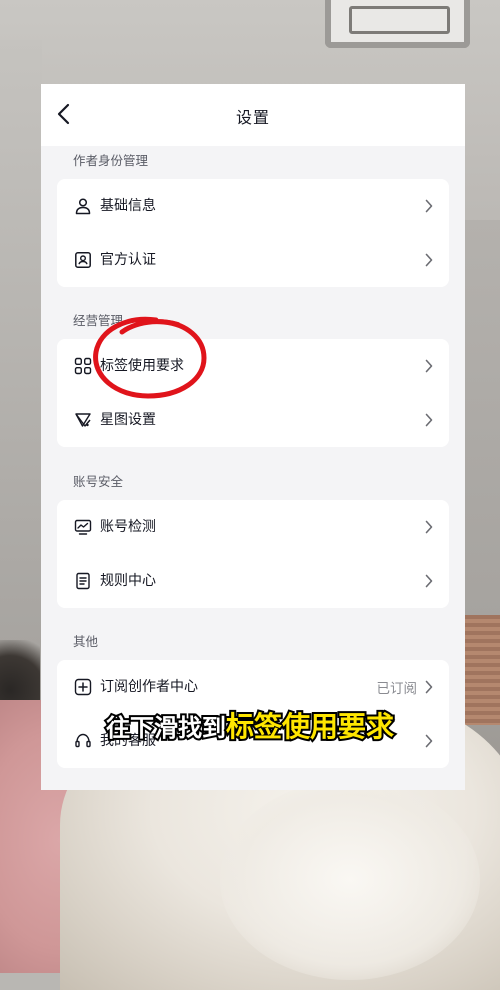  What do you see at coordinates (128, 420) in the screenshot?
I see `settings-row-label: 星图设置` at bounding box center [128, 420].